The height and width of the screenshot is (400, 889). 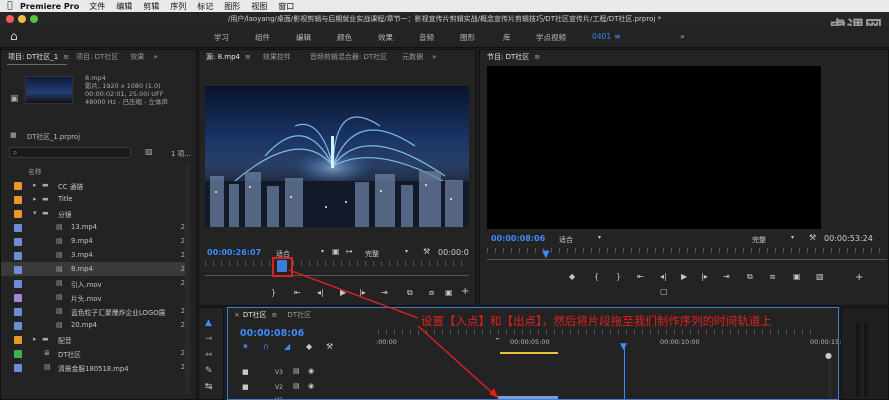 What do you see at coordinates (393, 334) in the screenshot?
I see `annotation-arrow-overlay` at bounding box center [393, 334].